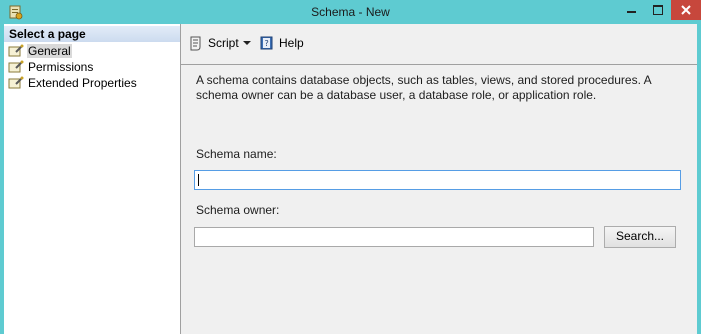  I want to click on page-item-extended-properties: Extended Properties, so click(73, 82).